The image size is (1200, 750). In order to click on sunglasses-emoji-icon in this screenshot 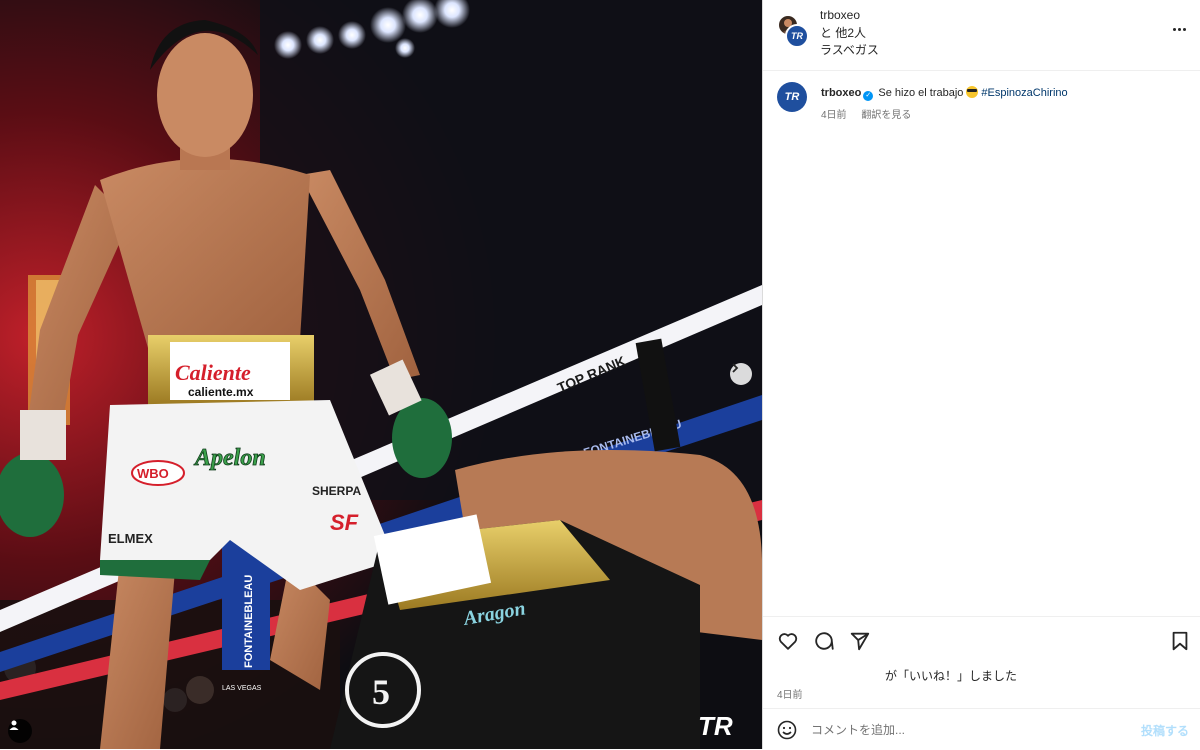, I will do `click(972, 92)`.